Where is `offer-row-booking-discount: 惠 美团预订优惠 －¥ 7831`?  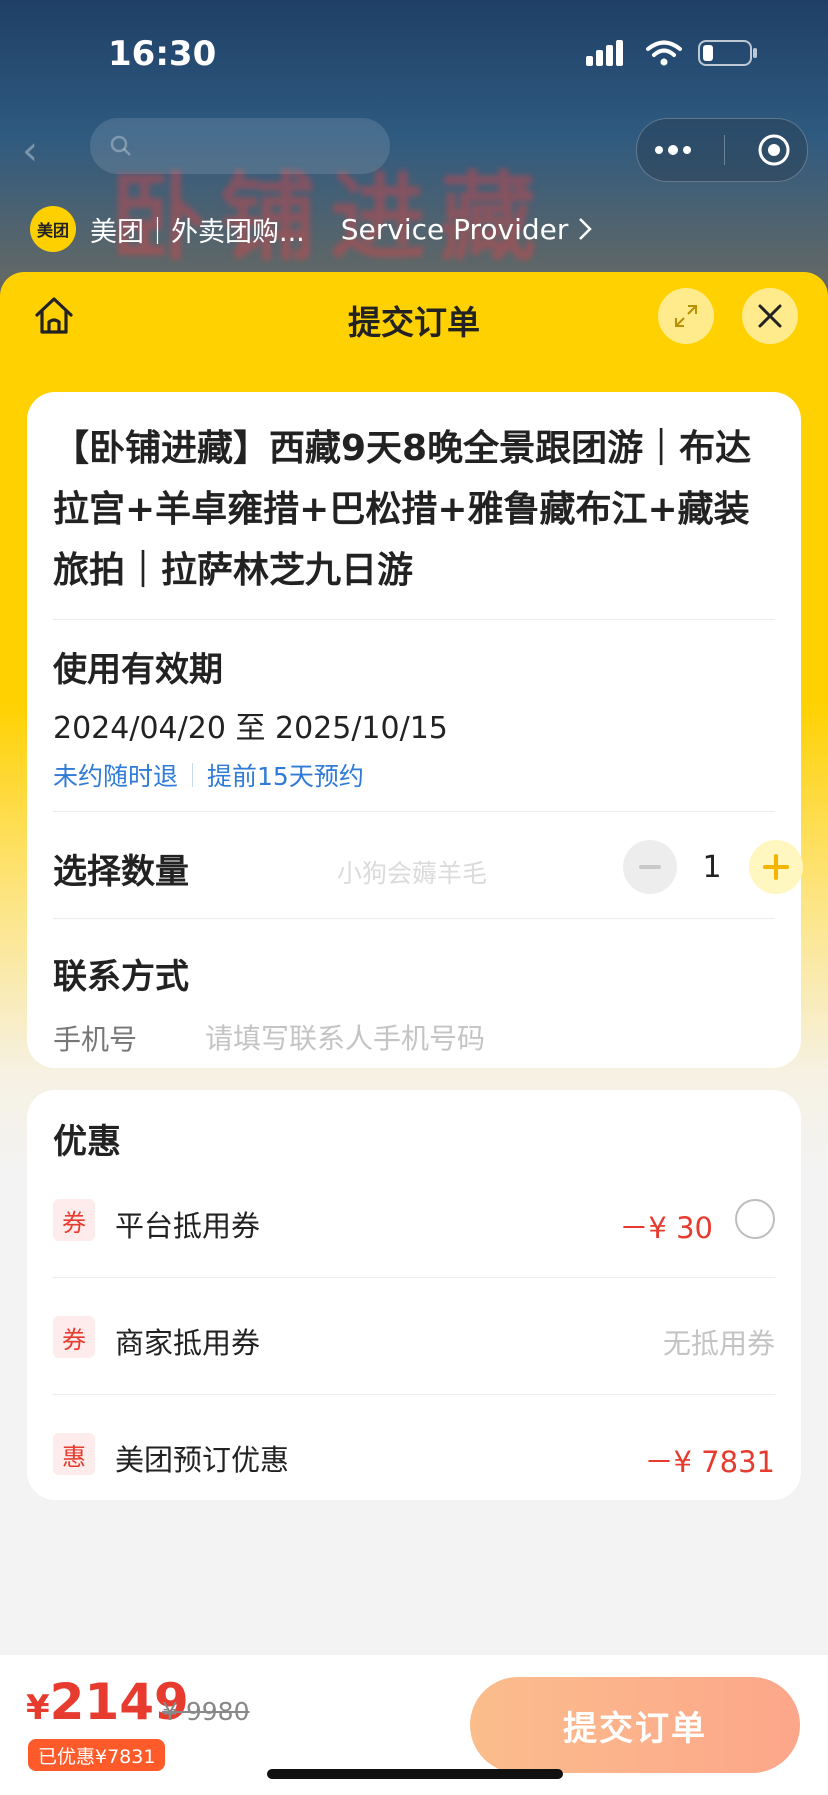 offer-row-booking-discount: 惠 美团预订优惠 －¥ 7831 is located at coordinates (414, 1453).